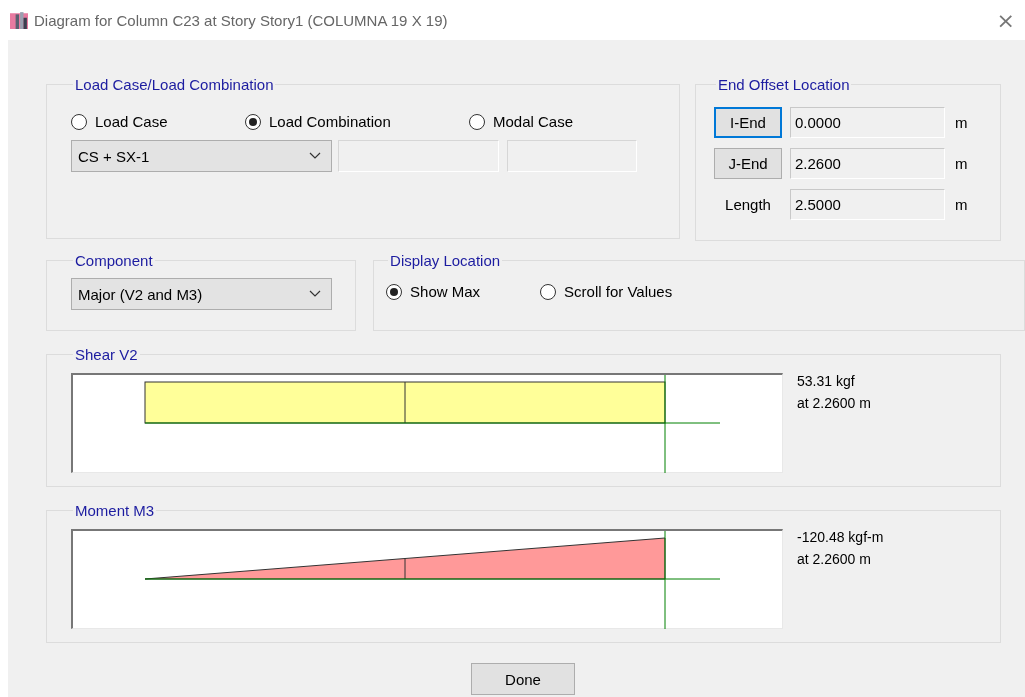 The height and width of the screenshot is (697, 1025). I want to click on radio-option: Show Max, so click(433, 291).